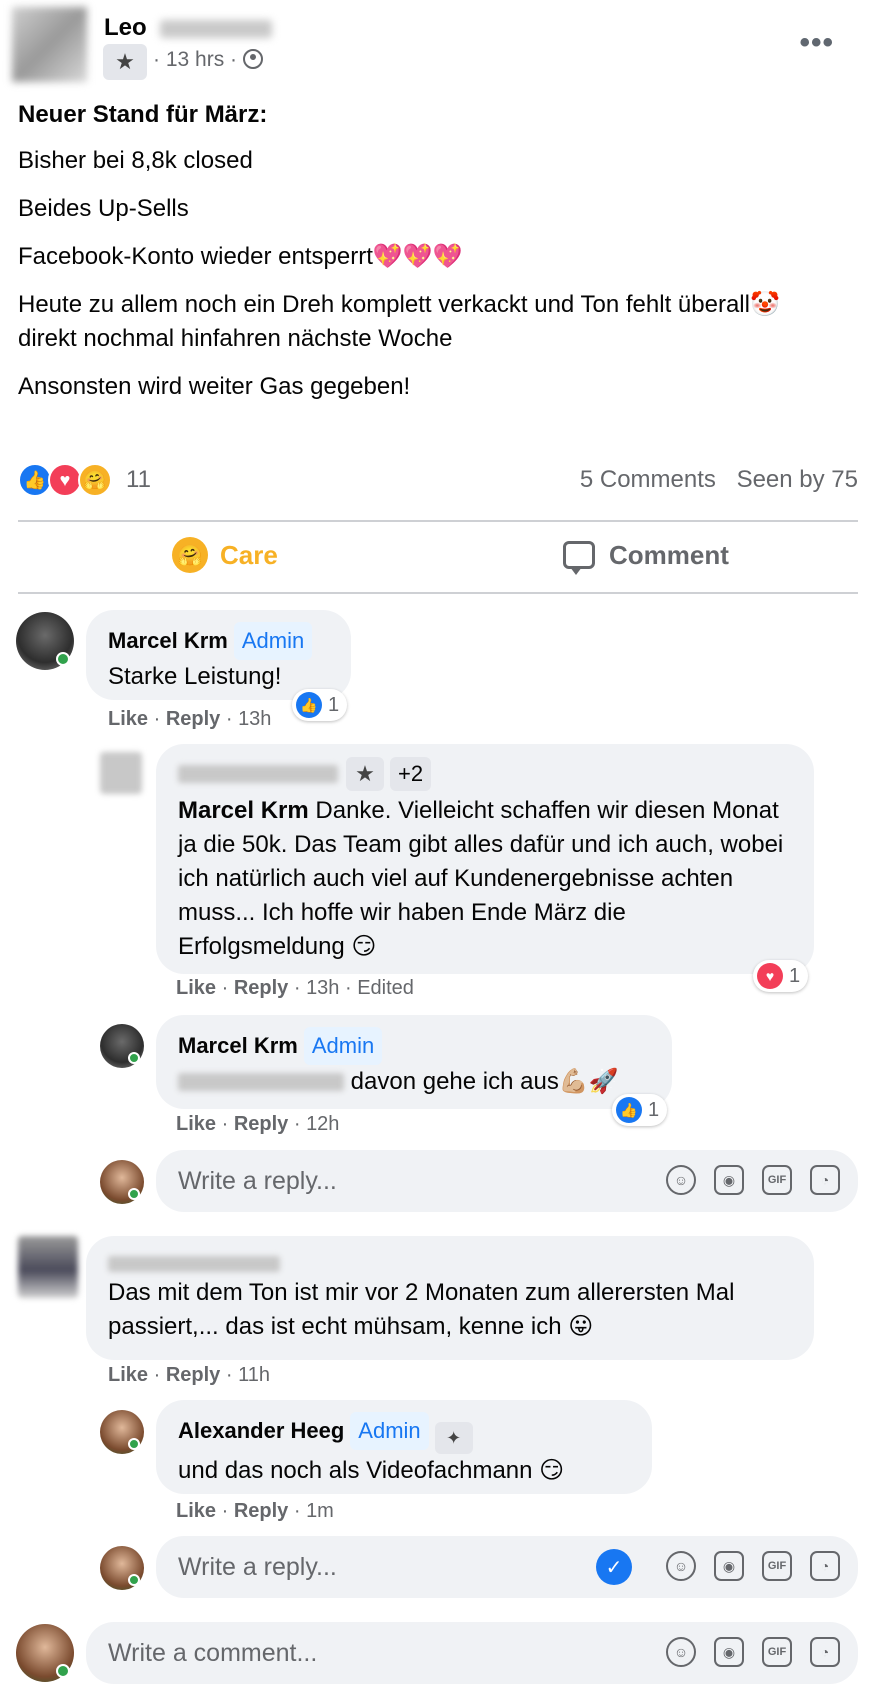  I want to click on comment-text: davon gehe ich aus💪🏼🚀, so click(484, 1081).